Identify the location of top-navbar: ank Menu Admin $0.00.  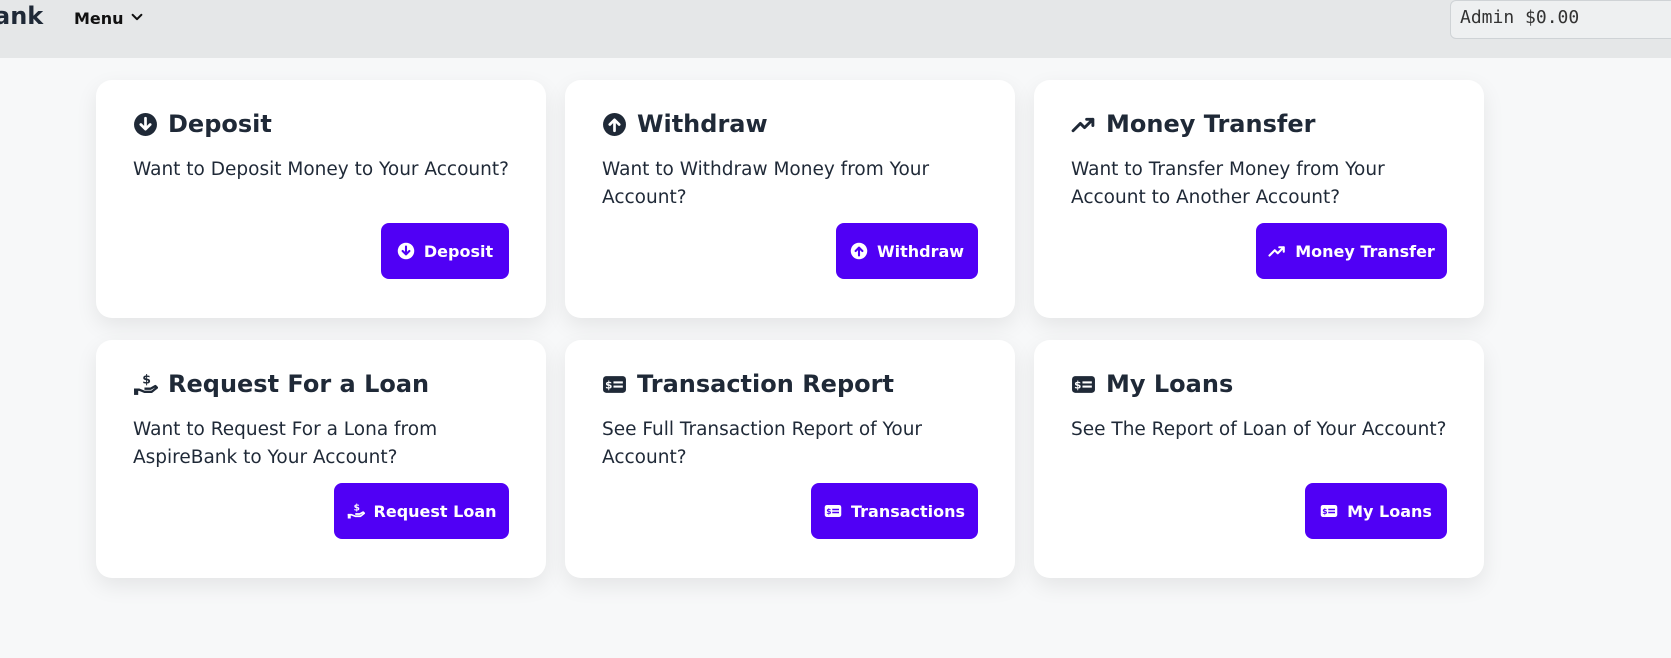
(835, 29).